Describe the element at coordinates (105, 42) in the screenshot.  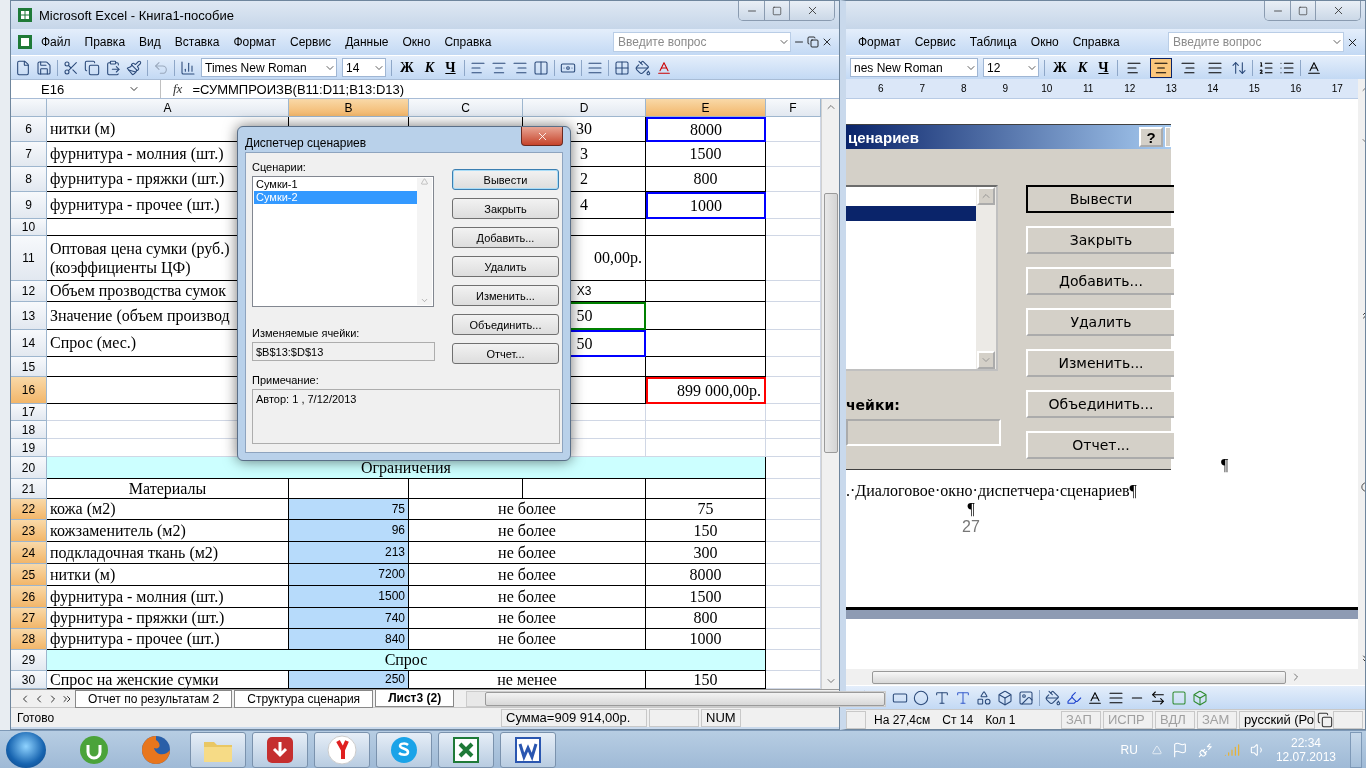
I see `menu-item: Правка` at that location.